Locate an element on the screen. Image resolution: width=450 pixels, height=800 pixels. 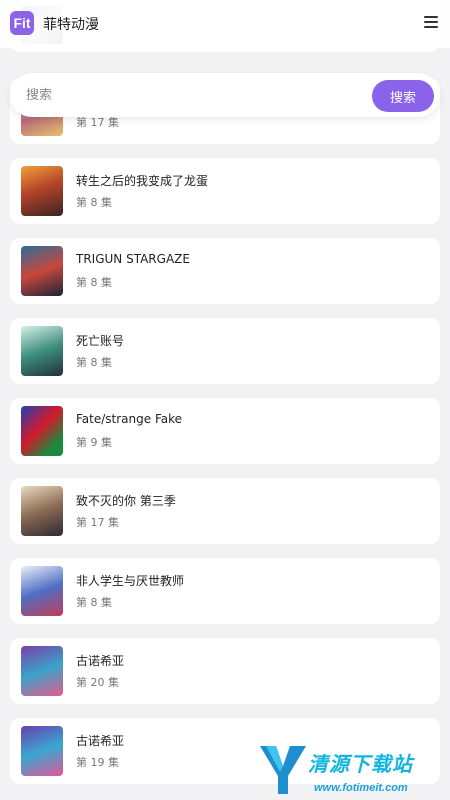
anime-title: 死亡账号 is located at coordinates (100, 341).